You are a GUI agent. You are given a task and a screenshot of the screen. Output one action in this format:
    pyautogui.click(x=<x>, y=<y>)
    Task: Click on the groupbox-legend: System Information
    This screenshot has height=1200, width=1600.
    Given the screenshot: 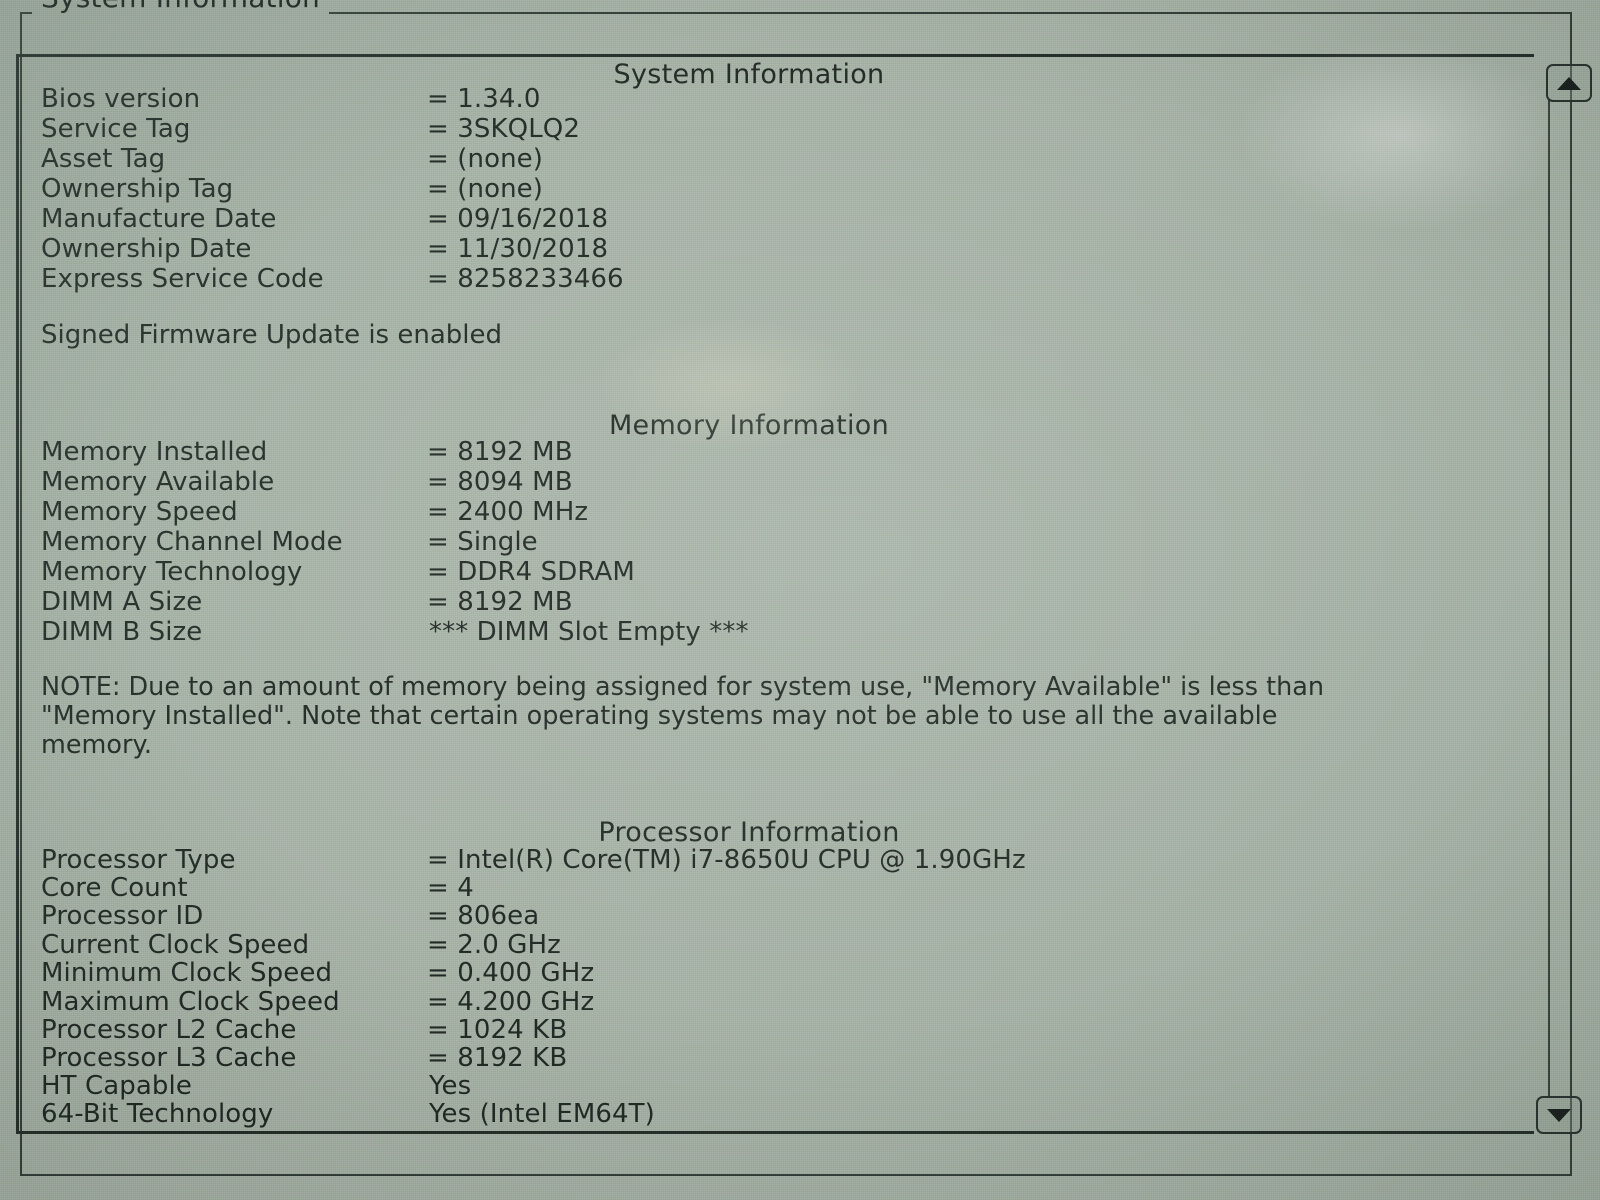 What is the action you would take?
    pyautogui.click(x=180, y=7)
    